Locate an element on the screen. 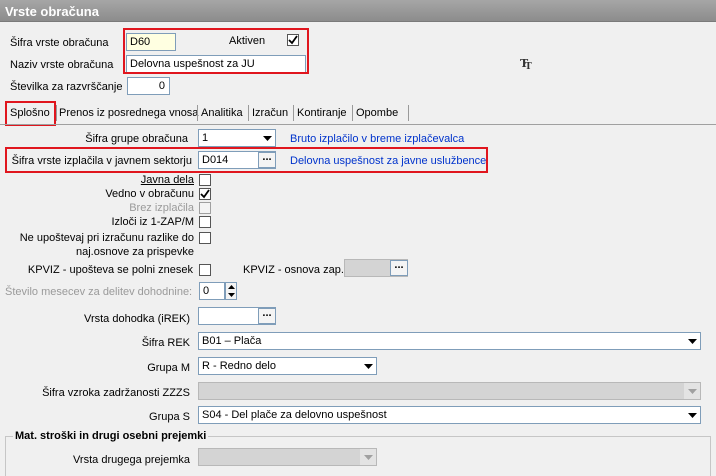 This screenshot has height=476, width=716. stevilo-mesecev-input: 0 is located at coordinates (212, 291).